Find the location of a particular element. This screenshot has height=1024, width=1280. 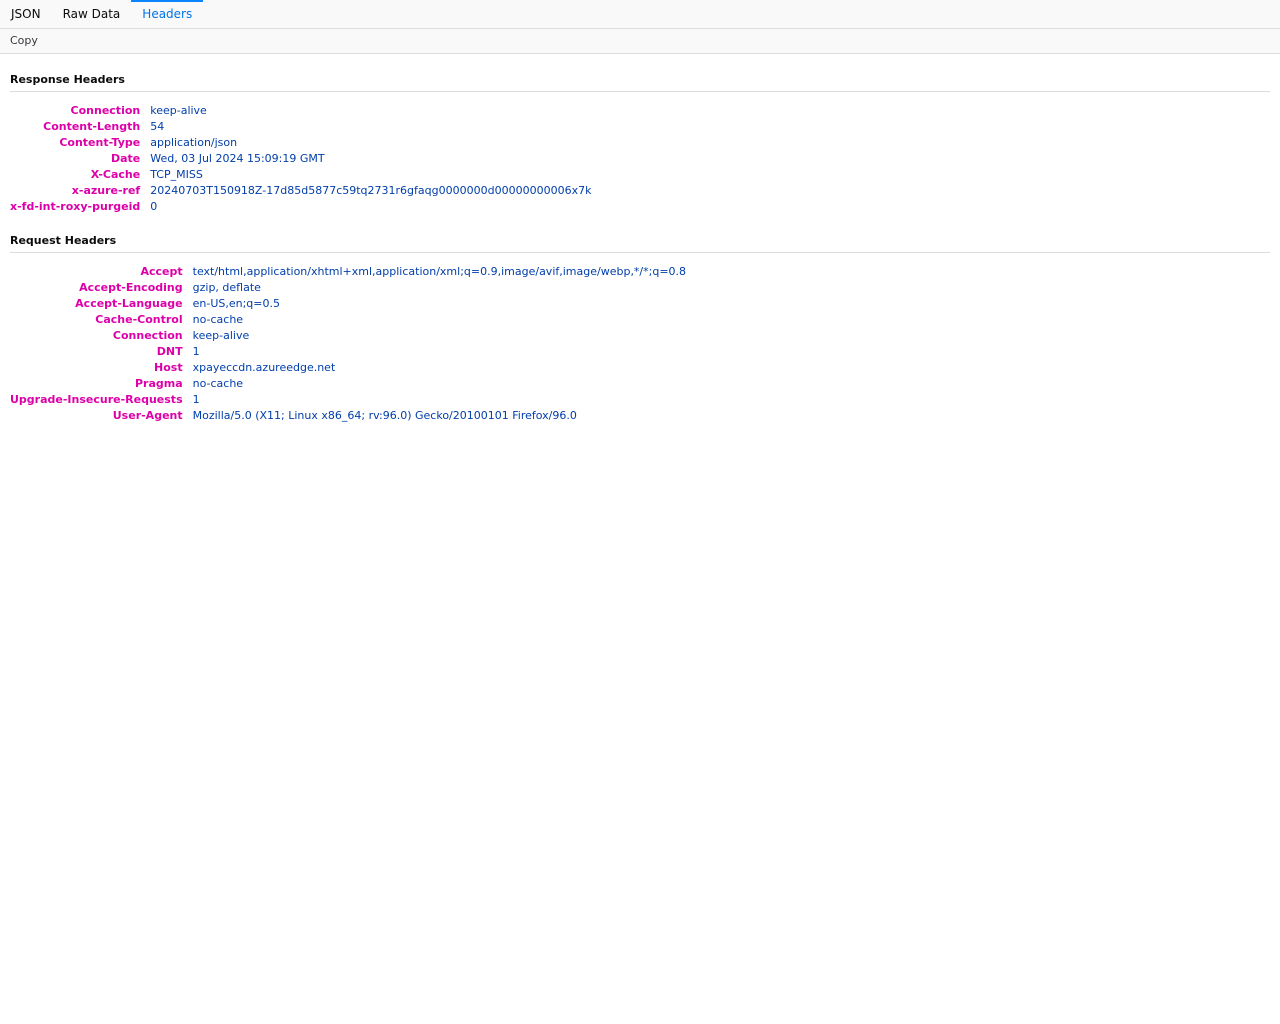

tab-headers: Headers is located at coordinates (167, 14).